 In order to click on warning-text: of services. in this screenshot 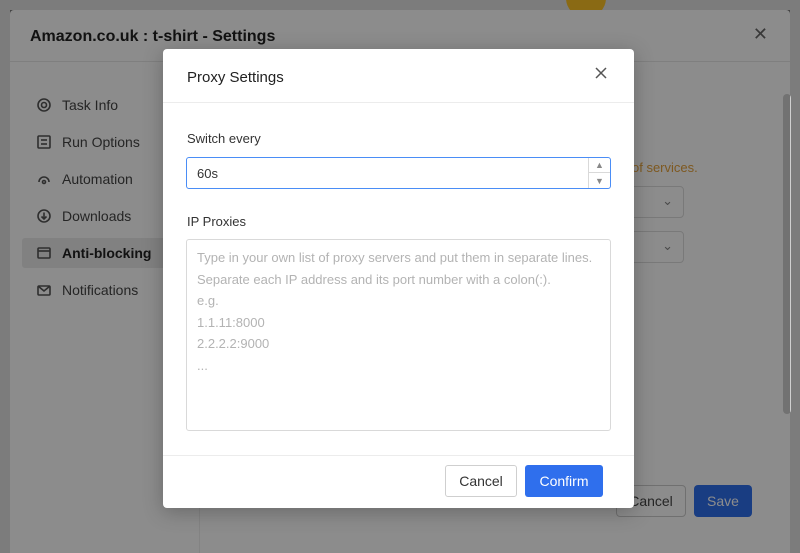, I will do `click(665, 167)`.